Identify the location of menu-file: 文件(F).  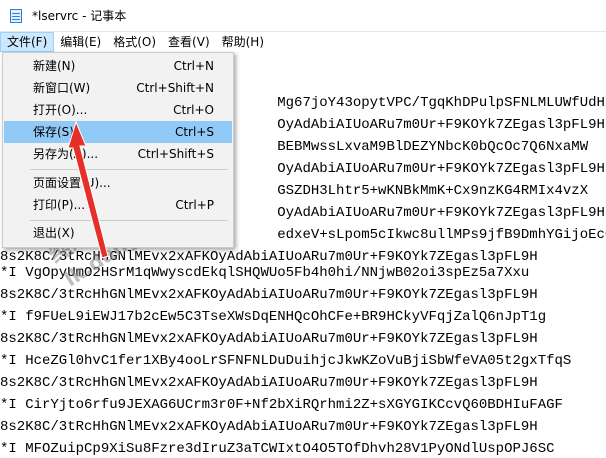
(27, 42).